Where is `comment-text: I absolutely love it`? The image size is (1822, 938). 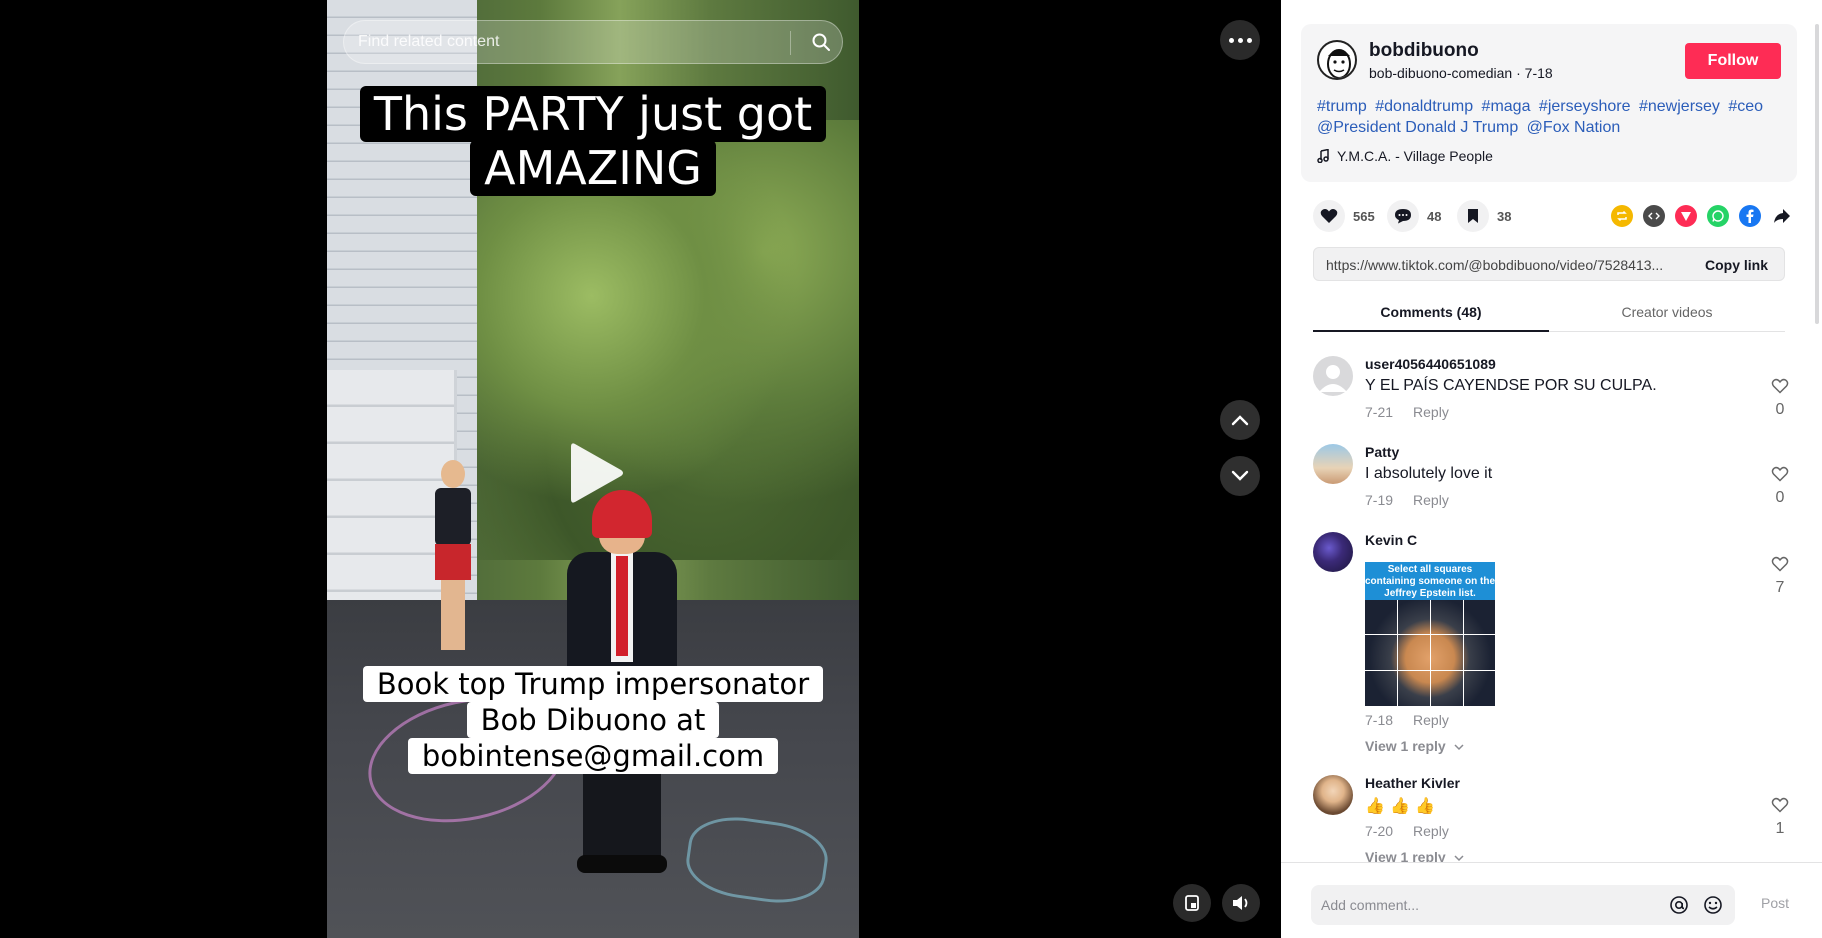
comment-text: I absolutely love it is located at coordinates (1429, 473).